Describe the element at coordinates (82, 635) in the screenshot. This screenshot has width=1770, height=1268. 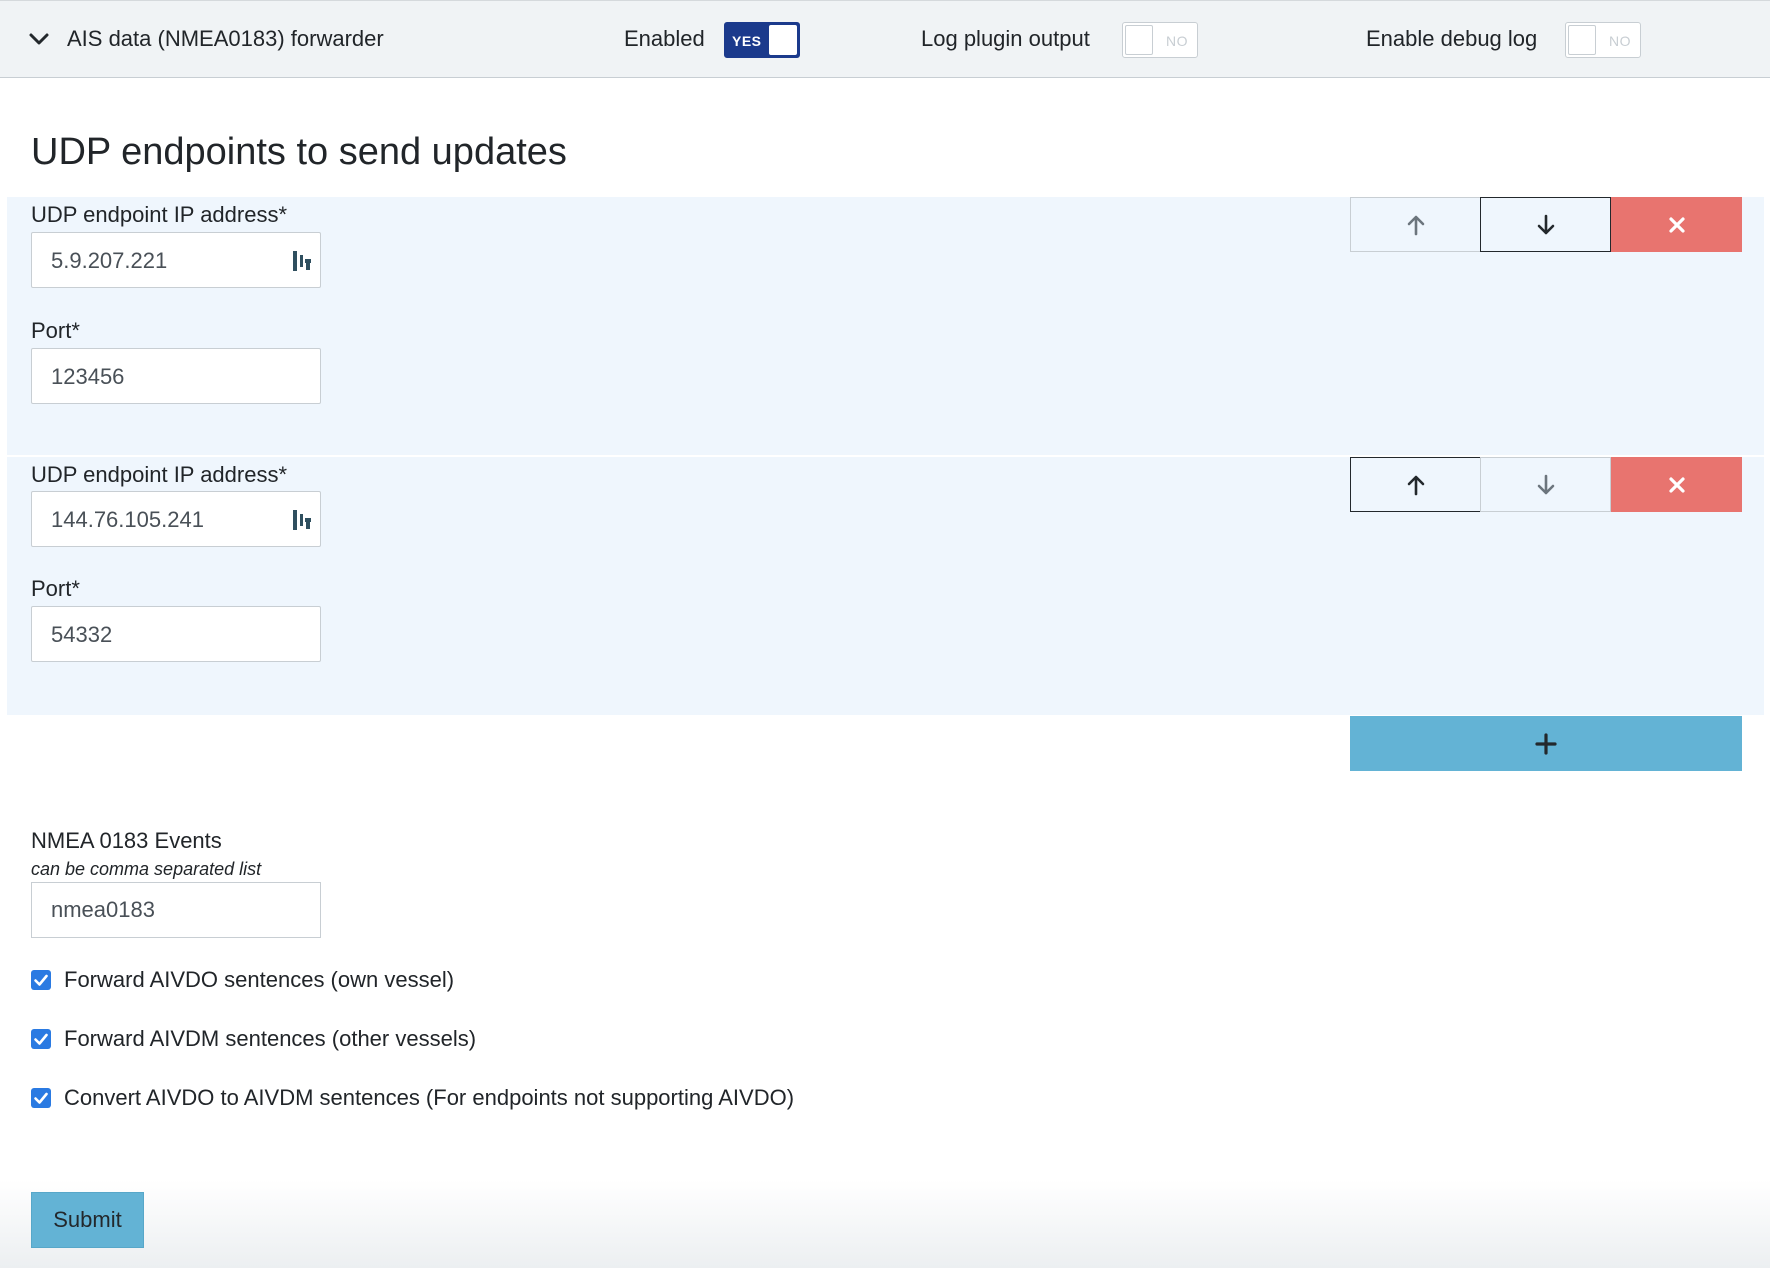
I see `port-value: 54332` at that location.